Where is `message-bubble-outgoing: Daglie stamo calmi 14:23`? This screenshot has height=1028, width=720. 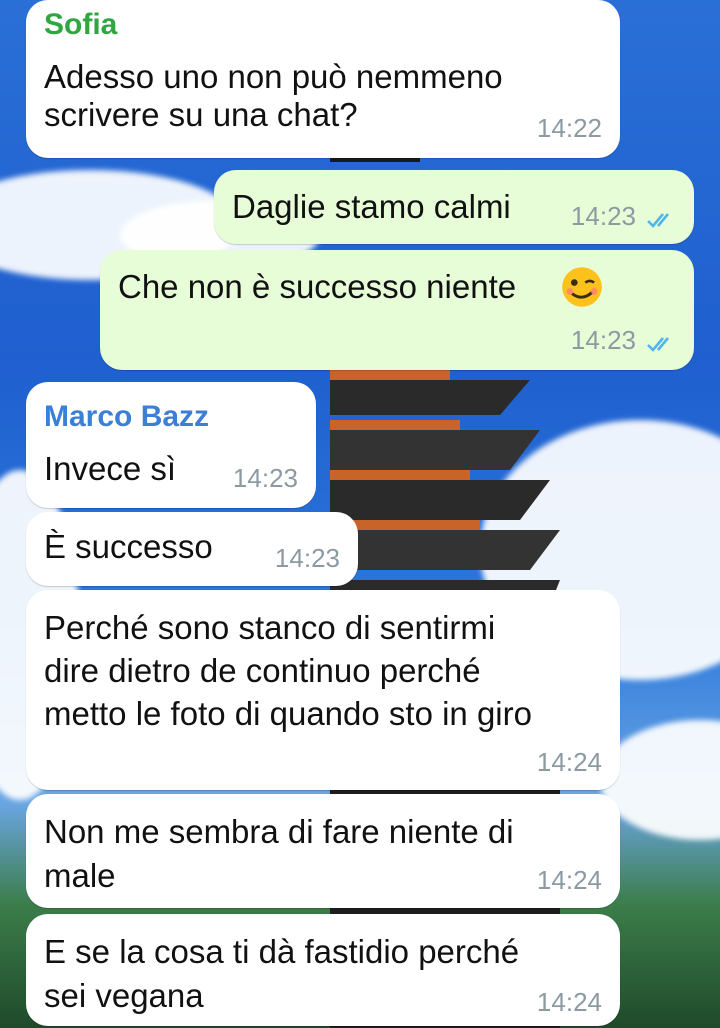 message-bubble-outgoing: Daglie stamo calmi 14:23 is located at coordinates (454, 207).